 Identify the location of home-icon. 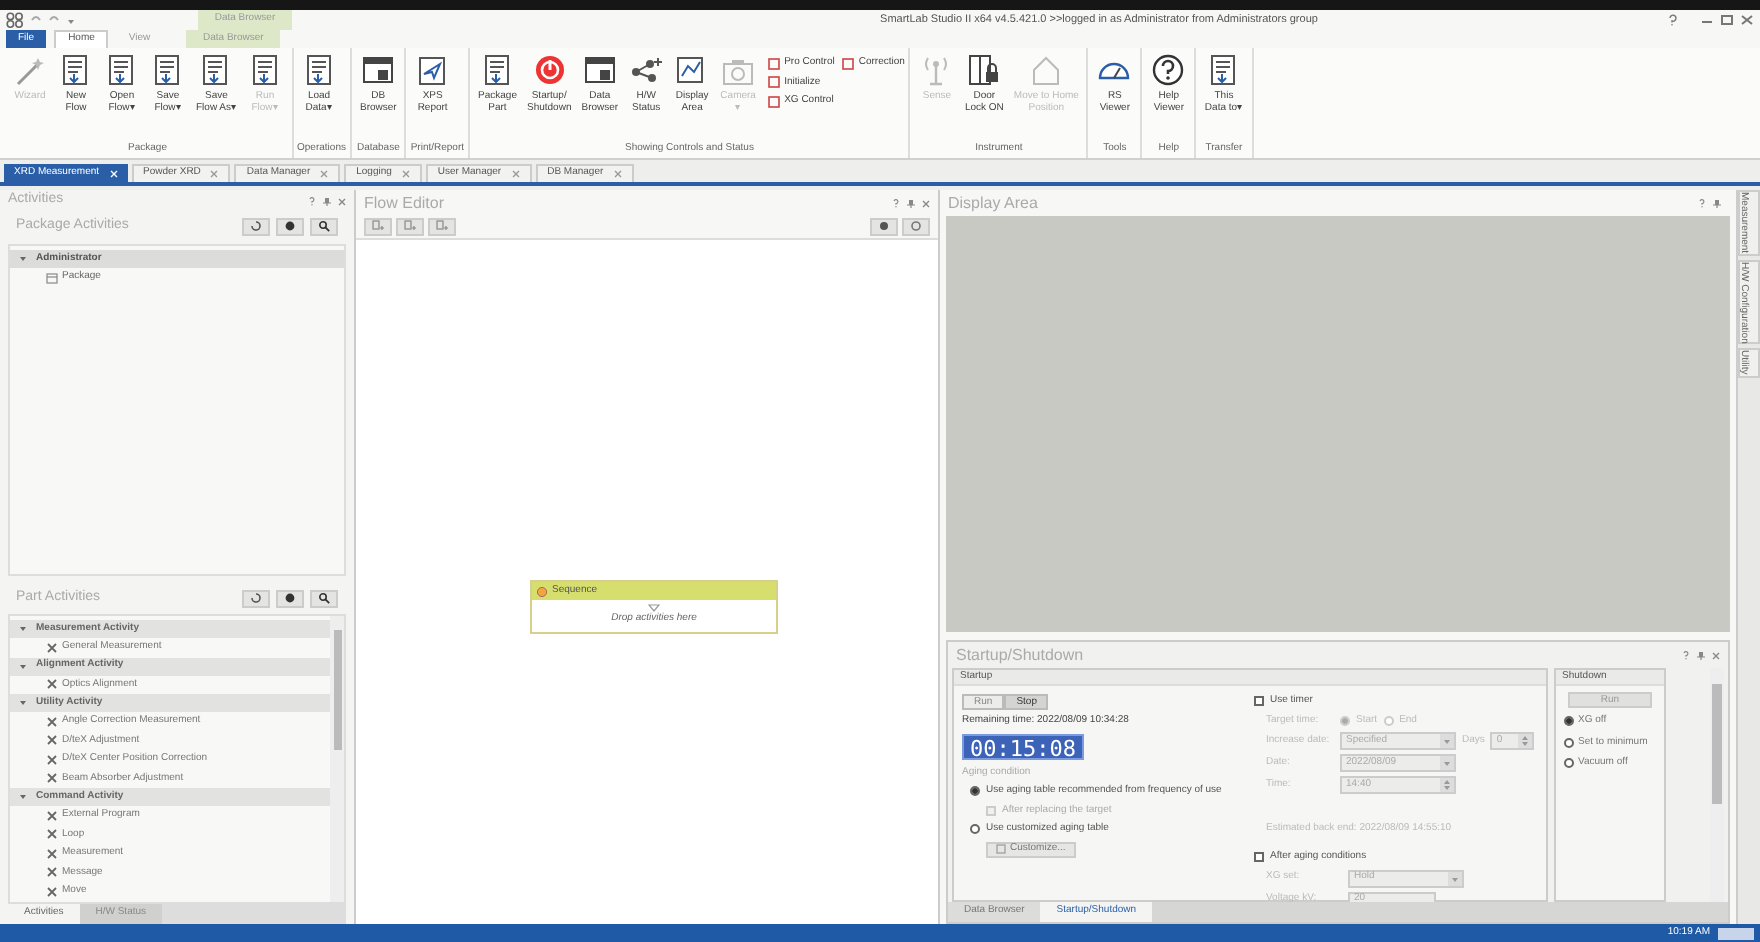
(1046, 70).